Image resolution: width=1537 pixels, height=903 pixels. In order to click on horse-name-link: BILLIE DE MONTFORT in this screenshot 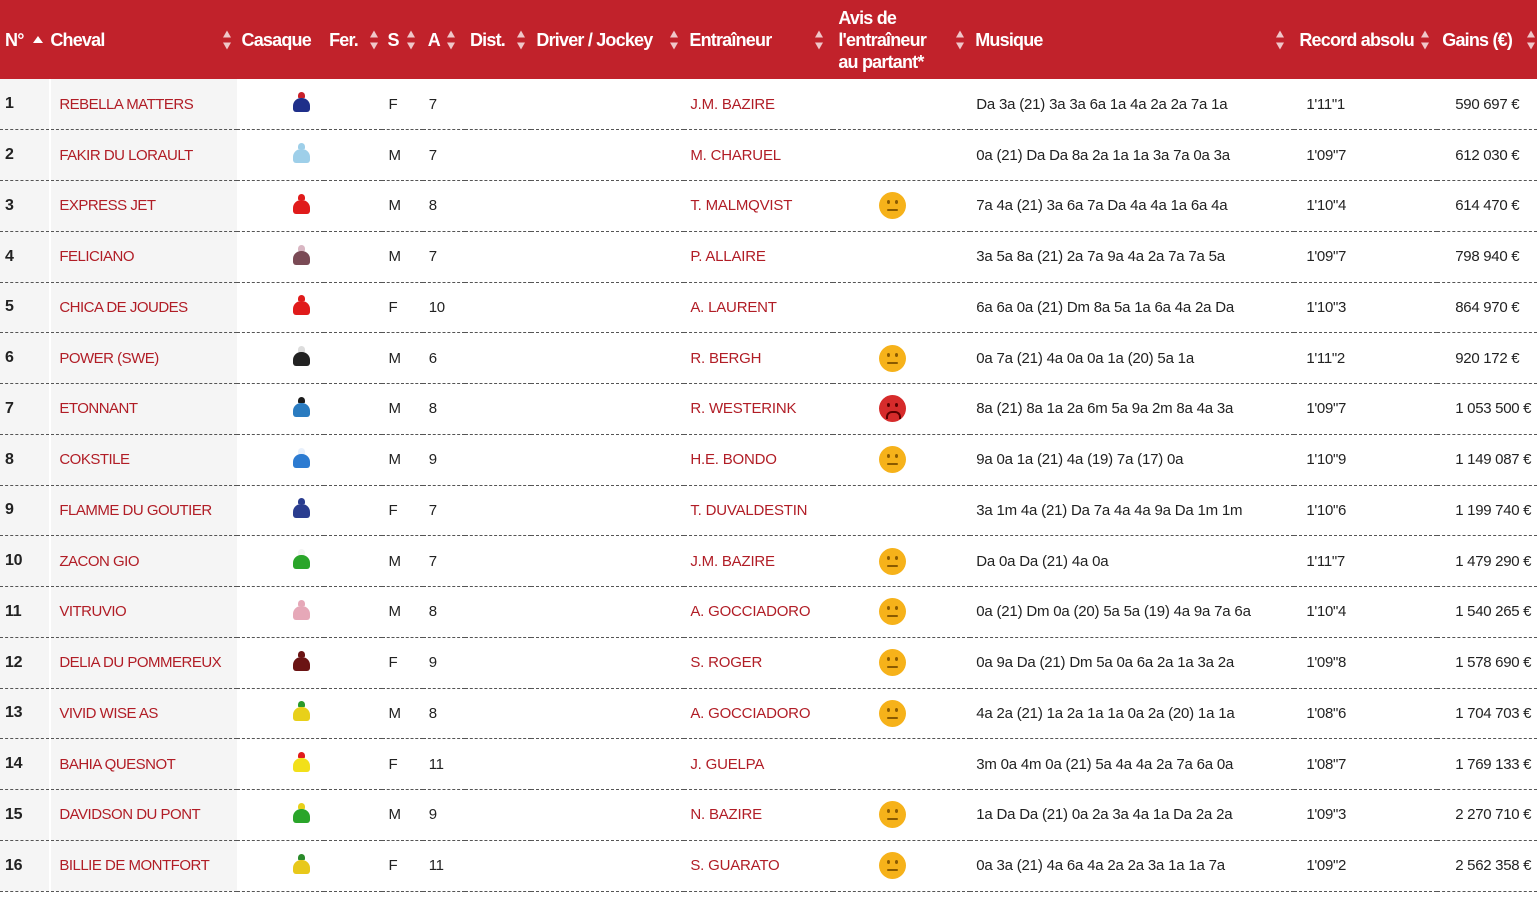, I will do `click(143, 866)`.